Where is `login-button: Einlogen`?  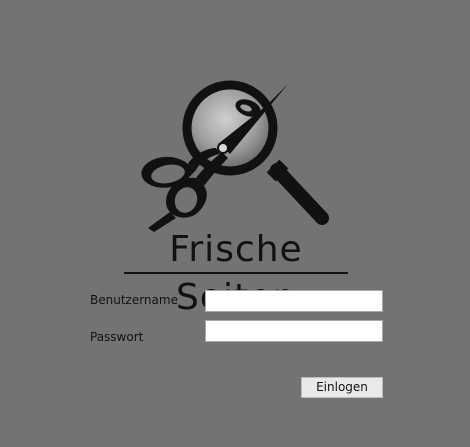
login-button: Einlogen is located at coordinates (342, 387).